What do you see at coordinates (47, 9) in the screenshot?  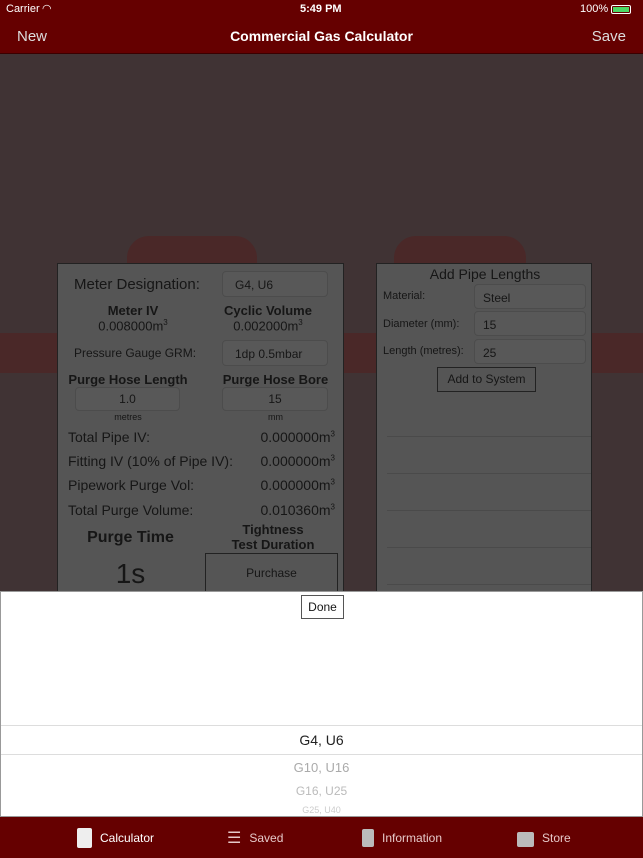 I see `wifi-icon: ◠` at bounding box center [47, 9].